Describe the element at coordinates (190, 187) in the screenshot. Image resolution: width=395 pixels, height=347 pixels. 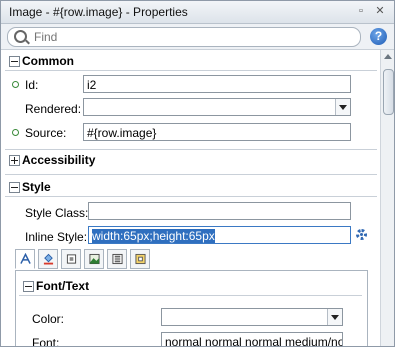
I see `section-style: Style` at that location.